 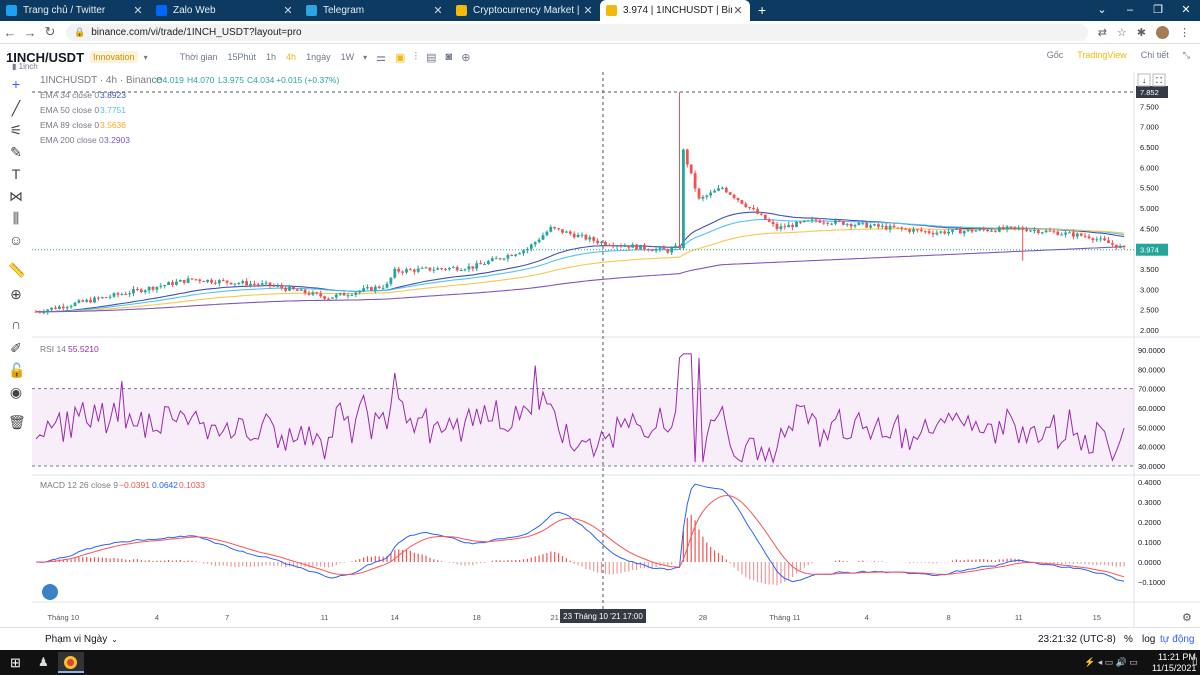 What do you see at coordinates (43, 662) in the screenshot?
I see `cortana-icon: ♟` at bounding box center [43, 662].